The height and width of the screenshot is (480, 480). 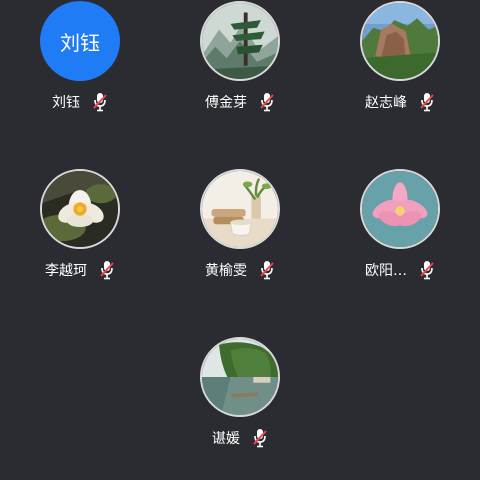 What do you see at coordinates (226, 271) in the screenshot?
I see `participant-name: 黄榆雯` at bounding box center [226, 271].